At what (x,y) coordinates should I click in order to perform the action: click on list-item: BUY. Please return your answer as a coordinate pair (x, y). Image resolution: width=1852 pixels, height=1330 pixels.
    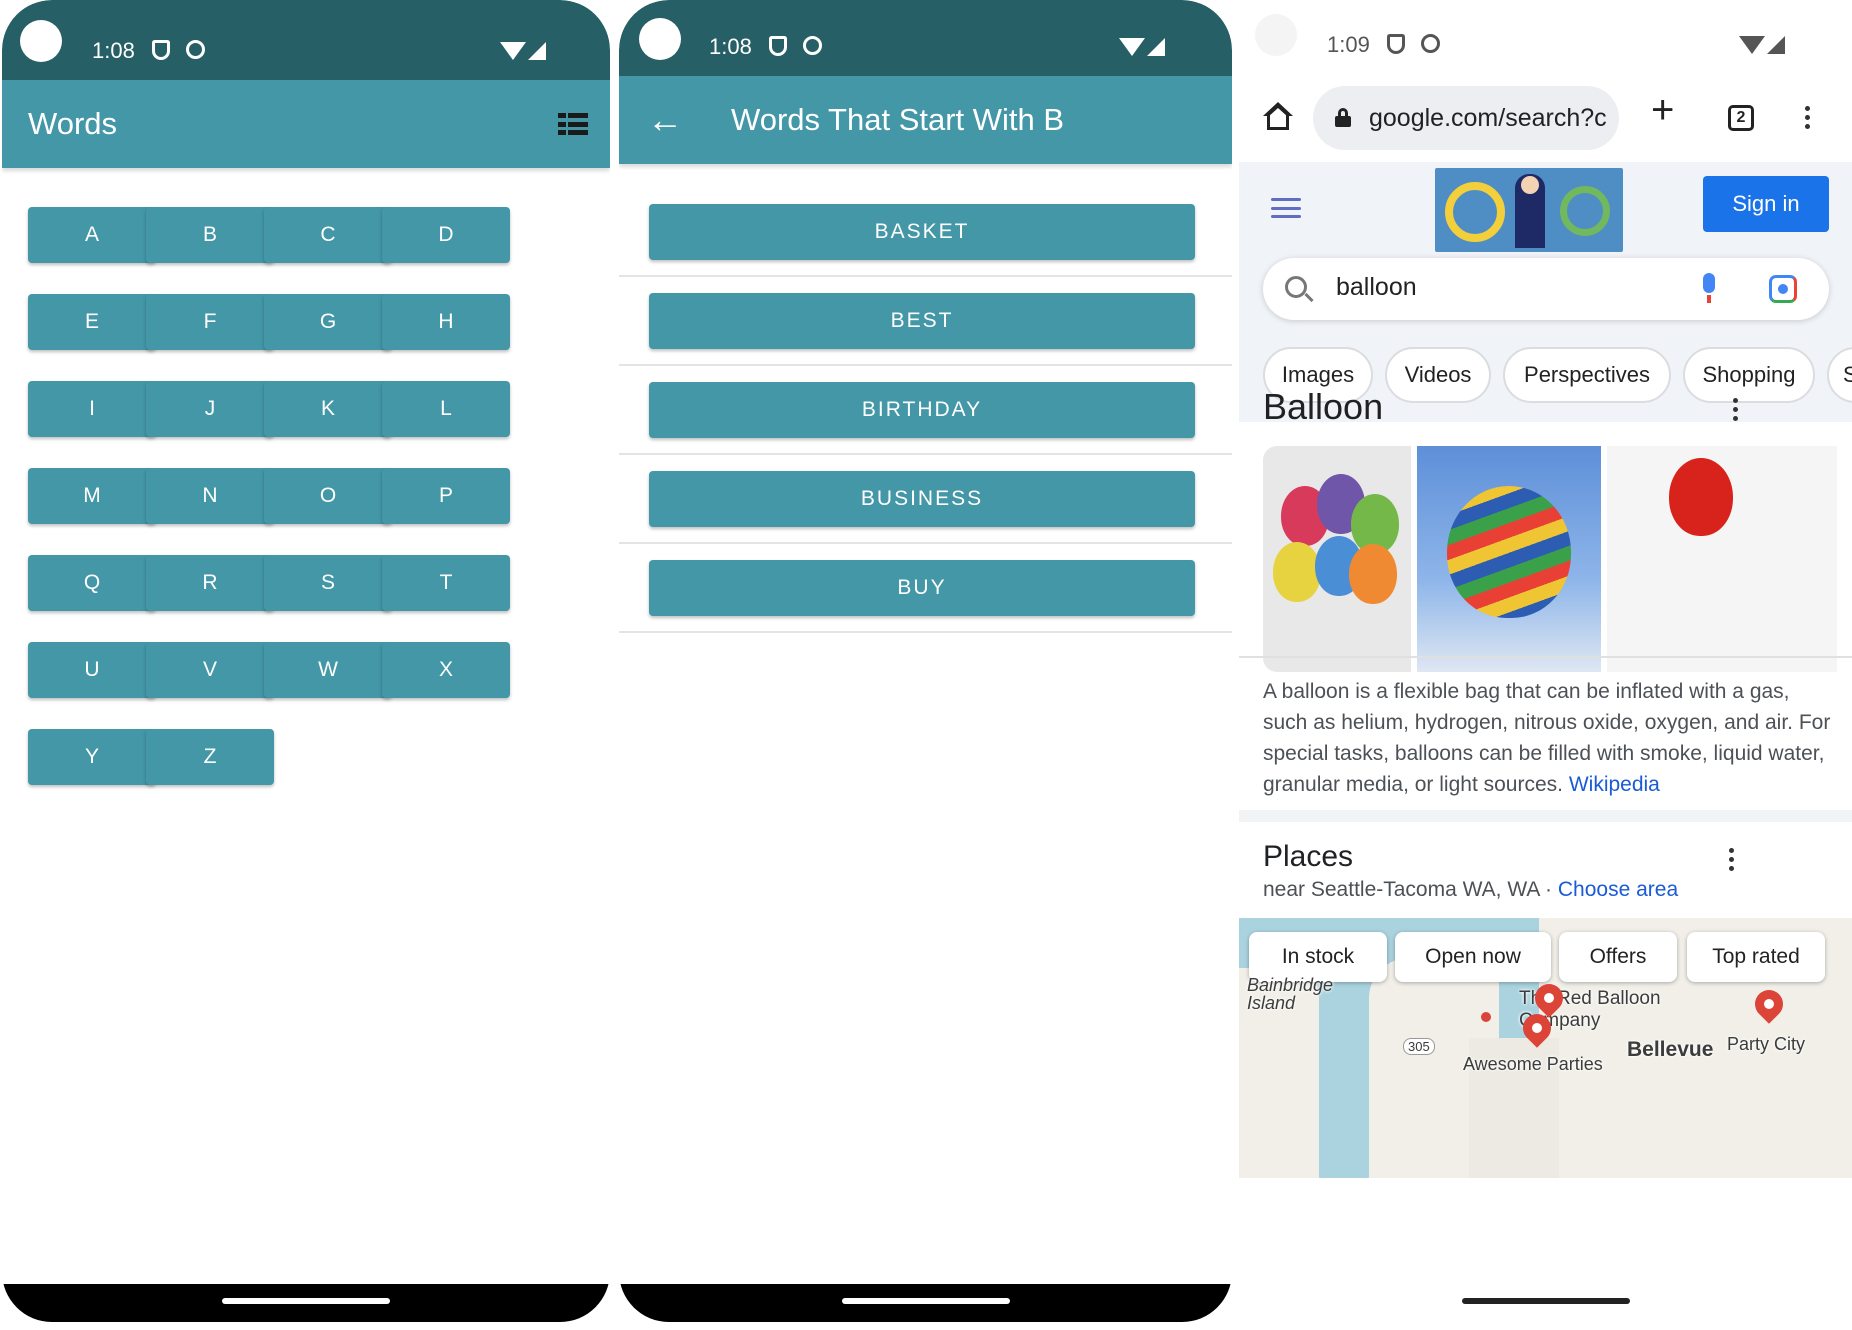
    Looking at the image, I should click on (925, 588).